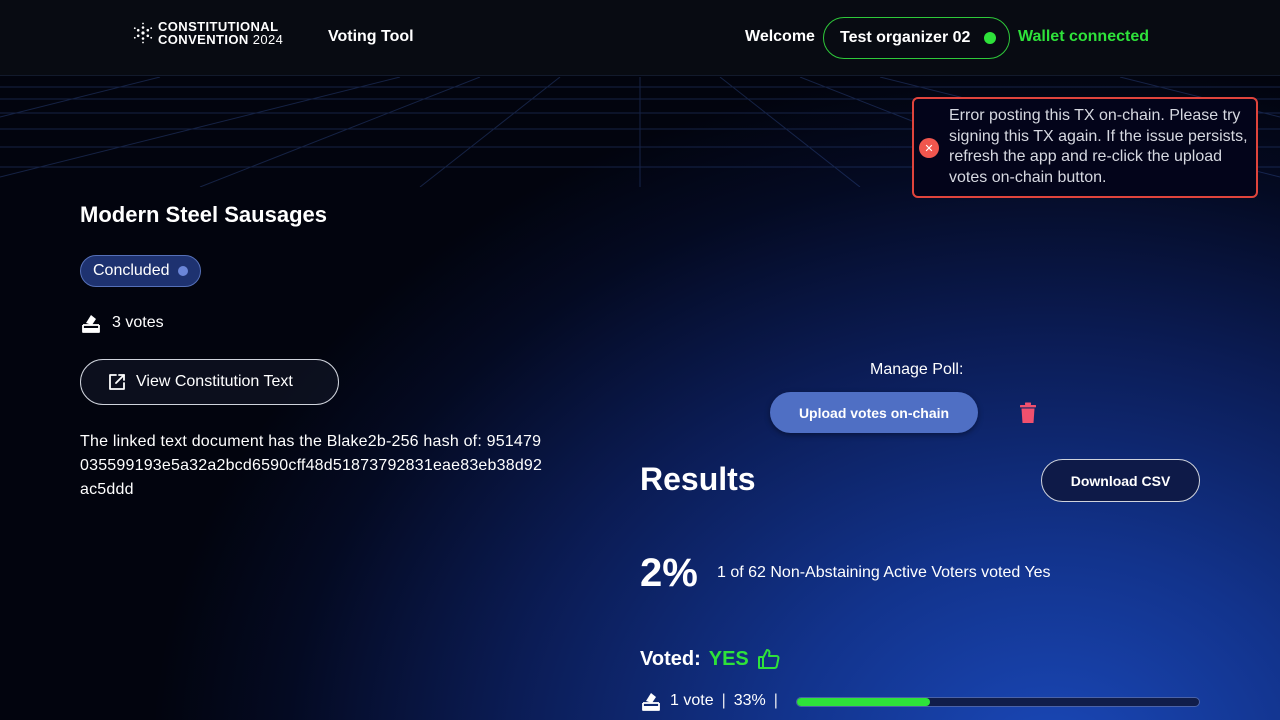  What do you see at coordinates (728, 658) in the screenshot?
I see `voted-value: YES` at bounding box center [728, 658].